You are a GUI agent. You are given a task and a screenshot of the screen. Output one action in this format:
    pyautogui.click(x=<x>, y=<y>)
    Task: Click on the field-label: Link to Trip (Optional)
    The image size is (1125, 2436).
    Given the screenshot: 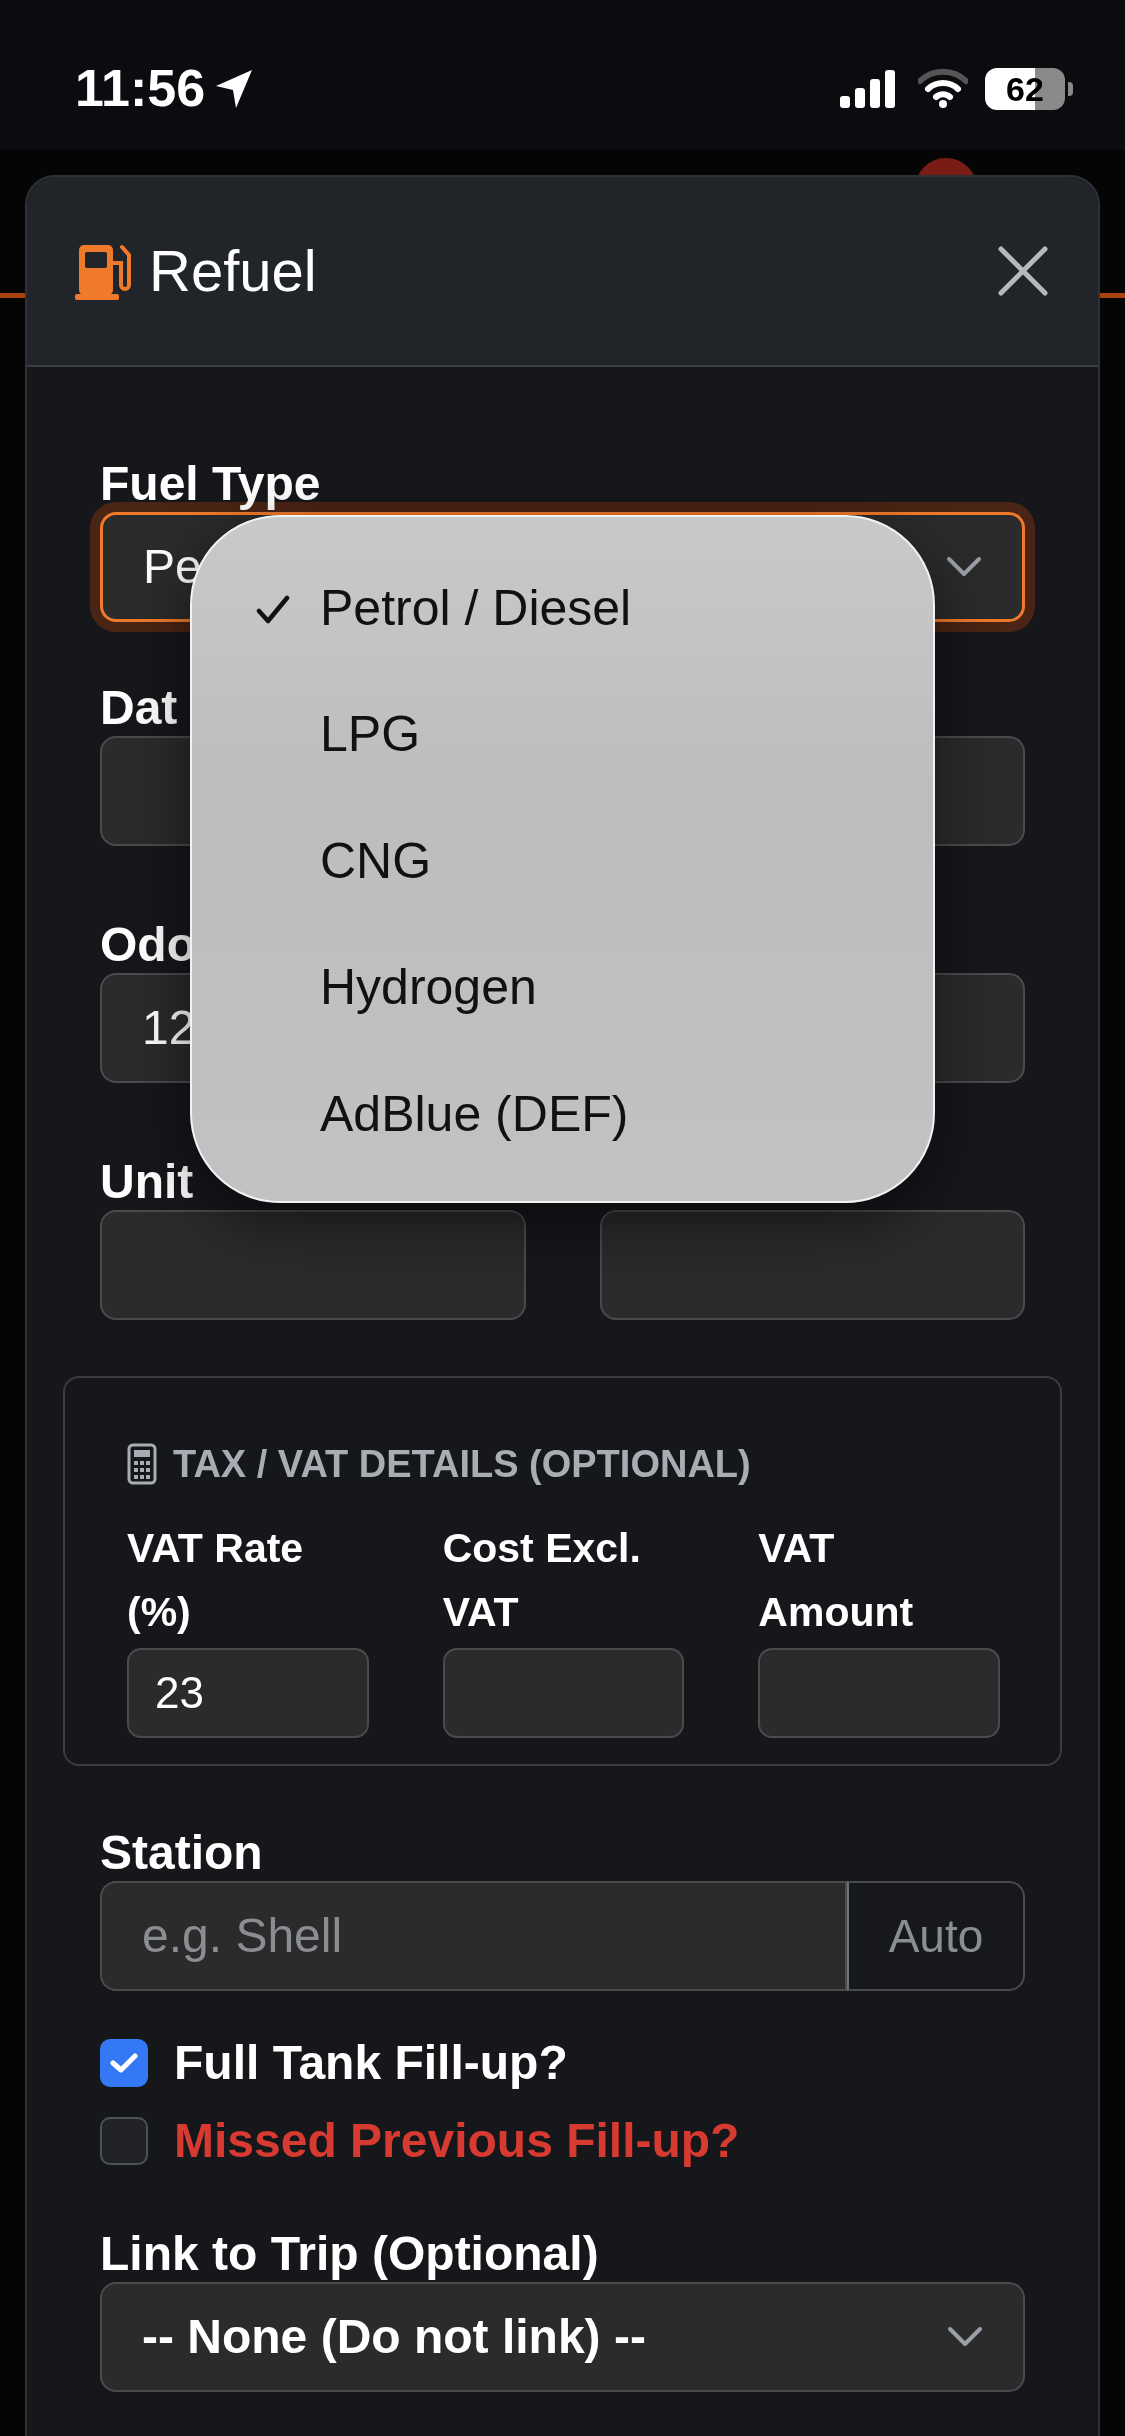 What is the action you would take?
    pyautogui.click(x=349, y=2254)
    